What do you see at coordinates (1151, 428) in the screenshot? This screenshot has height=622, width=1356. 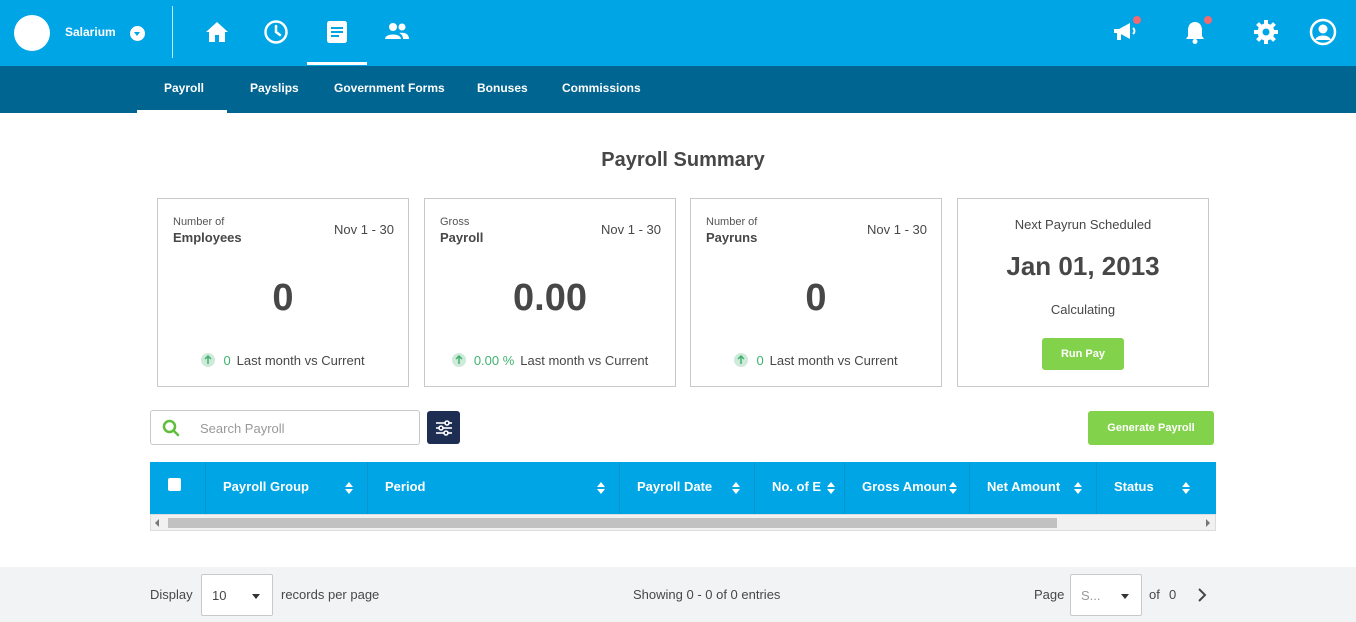 I see `generate-payroll-button: Generate Payroll` at bounding box center [1151, 428].